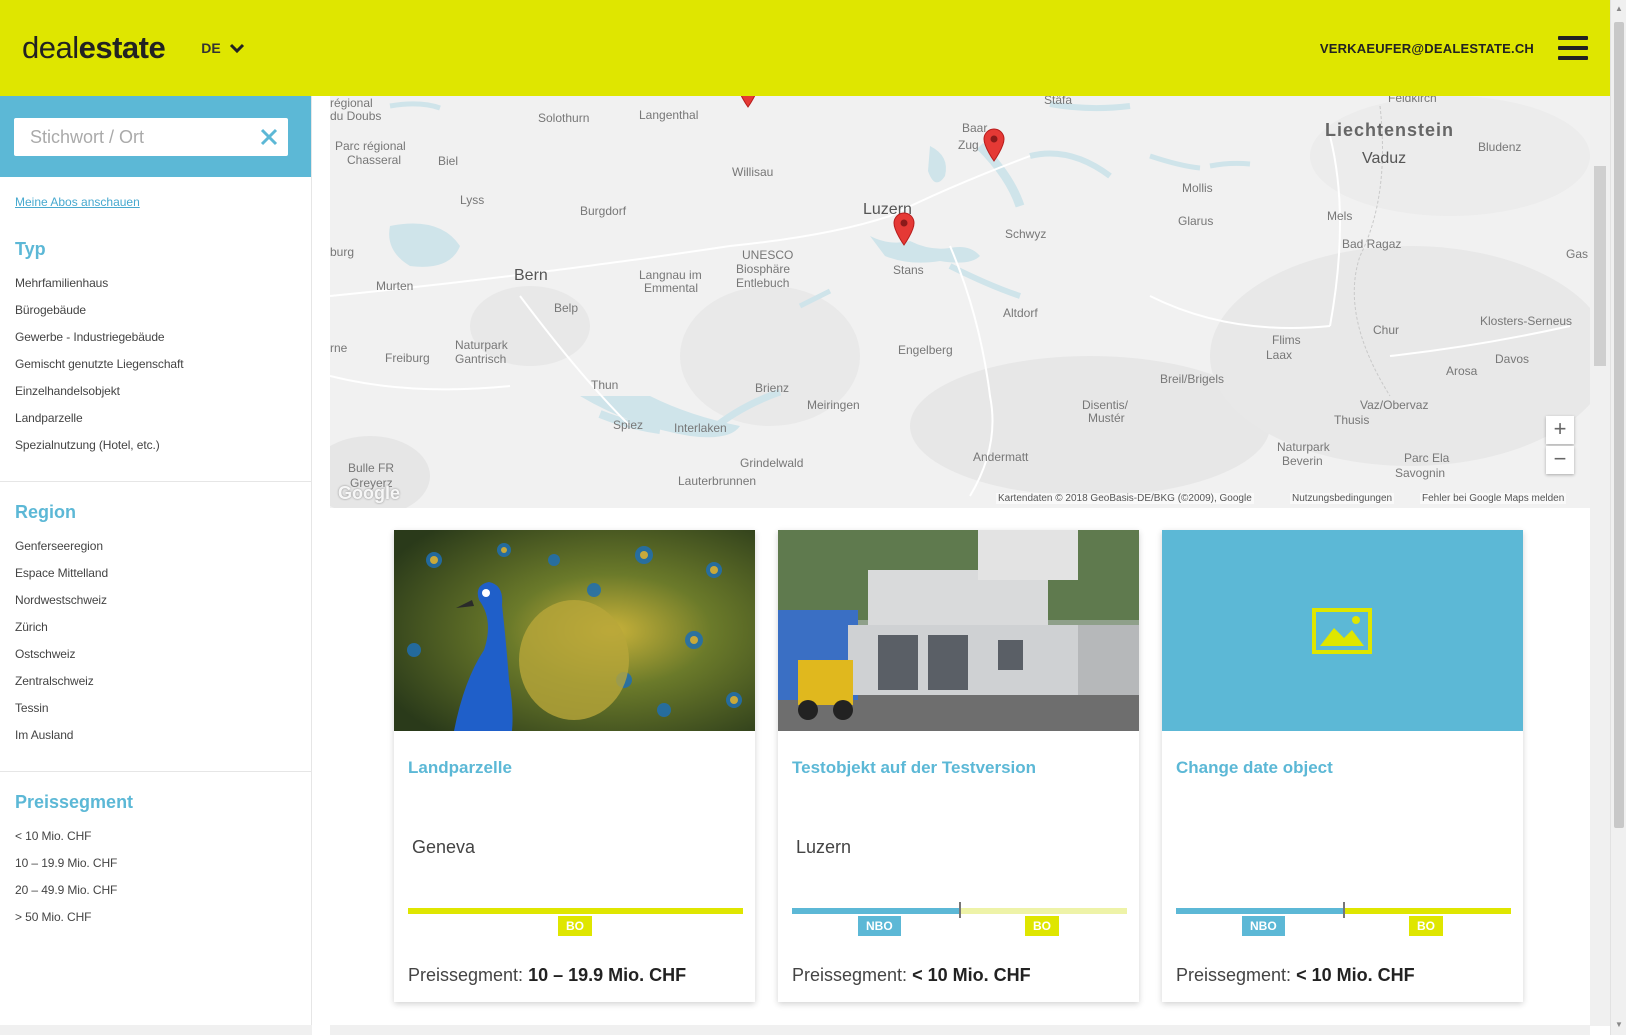 The image size is (1626, 1035). What do you see at coordinates (351, 103) in the screenshot?
I see `map-label: régional` at bounding box center [351, 103].